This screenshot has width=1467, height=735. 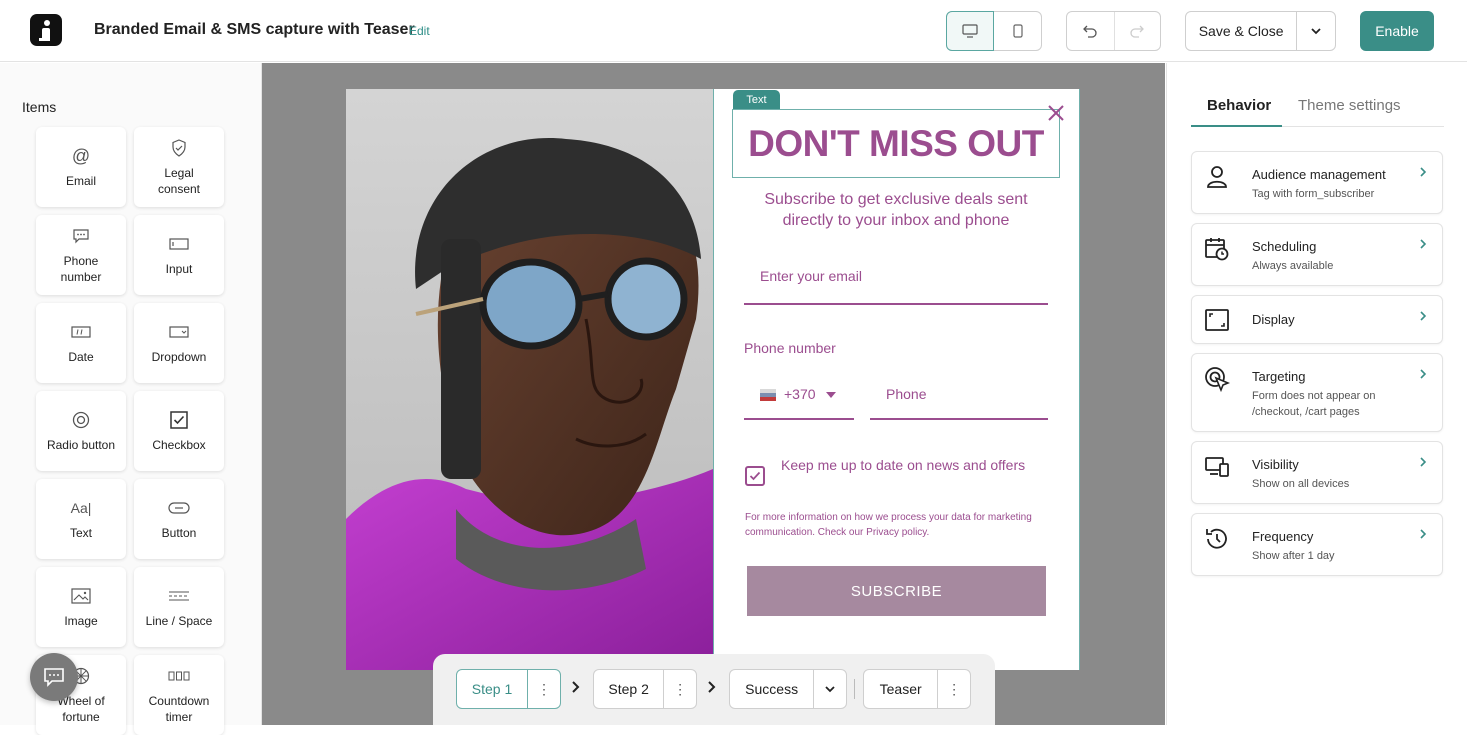 I want to click on item-legal-consent: Legal consent, so click(x=179, y=167).